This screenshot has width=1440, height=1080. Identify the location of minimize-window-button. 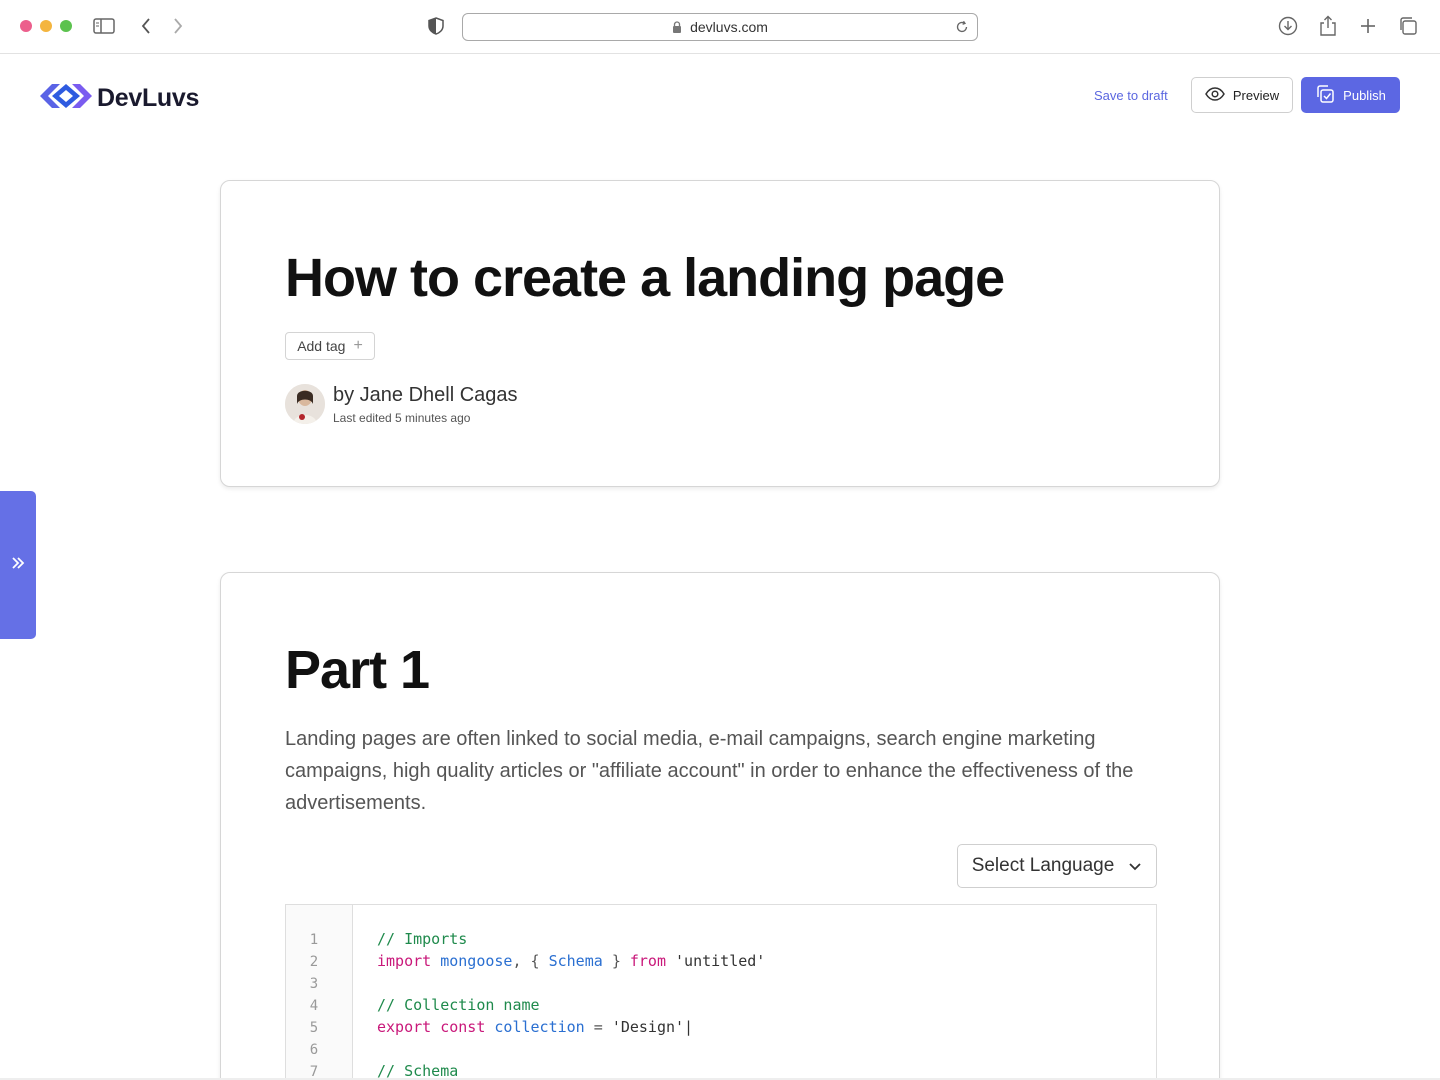
(46, 26).